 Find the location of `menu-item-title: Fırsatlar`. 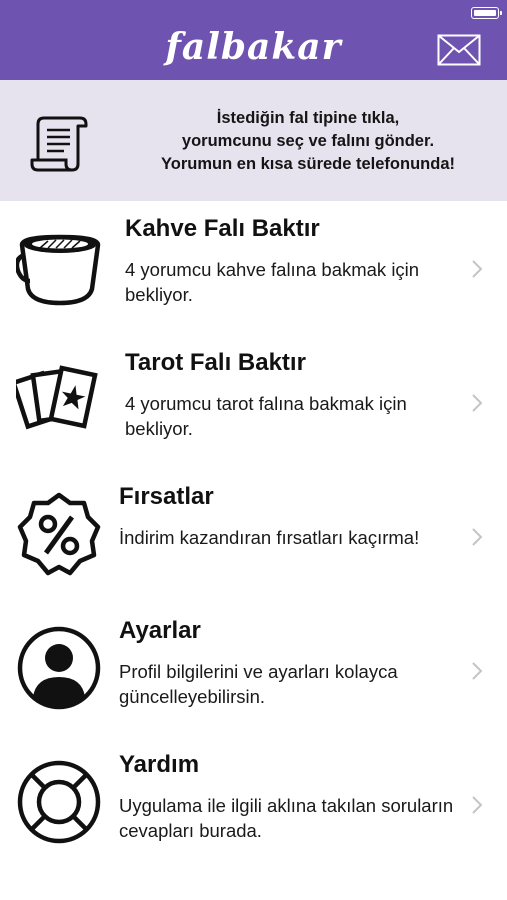

menu-item-title: Fırsatlar is located at coordinates (166, 496).